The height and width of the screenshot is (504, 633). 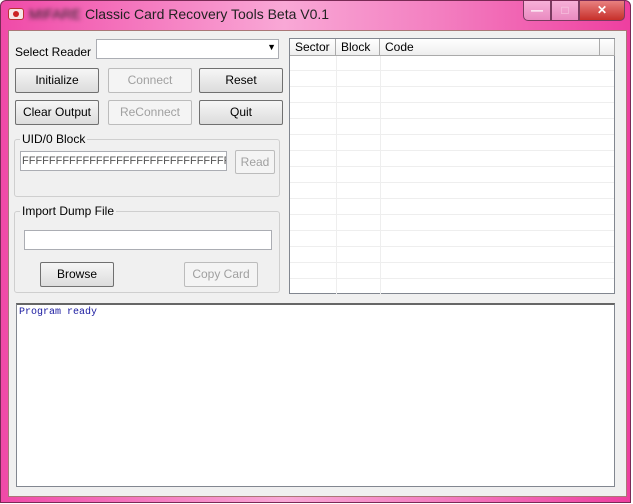 What do you see at coordinates (57, 112) in the screenshot?
I see `clear-output-button: Clear Output` at bounding box center [57, 112].